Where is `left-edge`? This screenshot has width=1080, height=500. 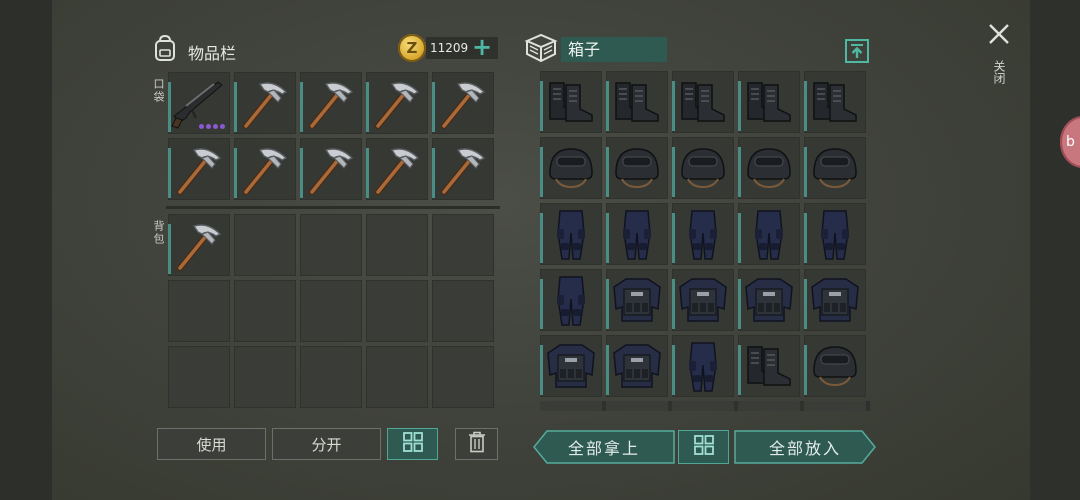
left-edge is located at coordinates (26, 250).